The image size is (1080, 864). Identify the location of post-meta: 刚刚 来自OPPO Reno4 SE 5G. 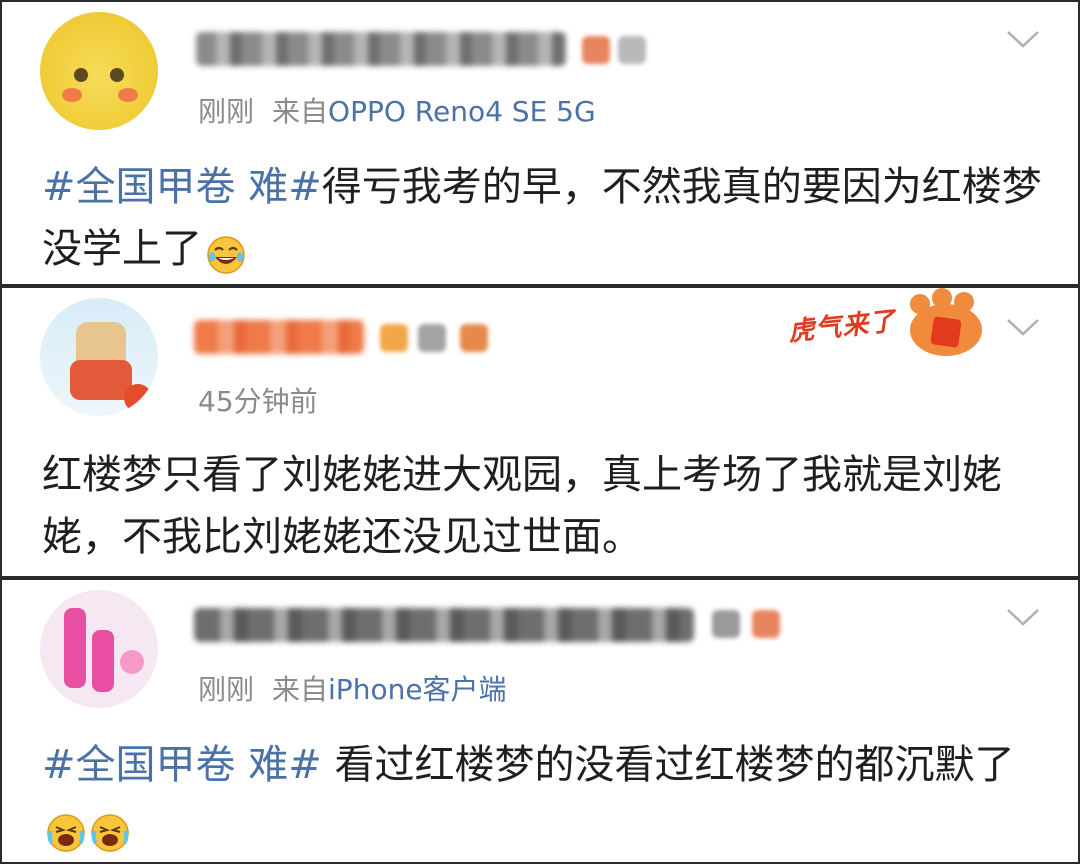
(397, 110).